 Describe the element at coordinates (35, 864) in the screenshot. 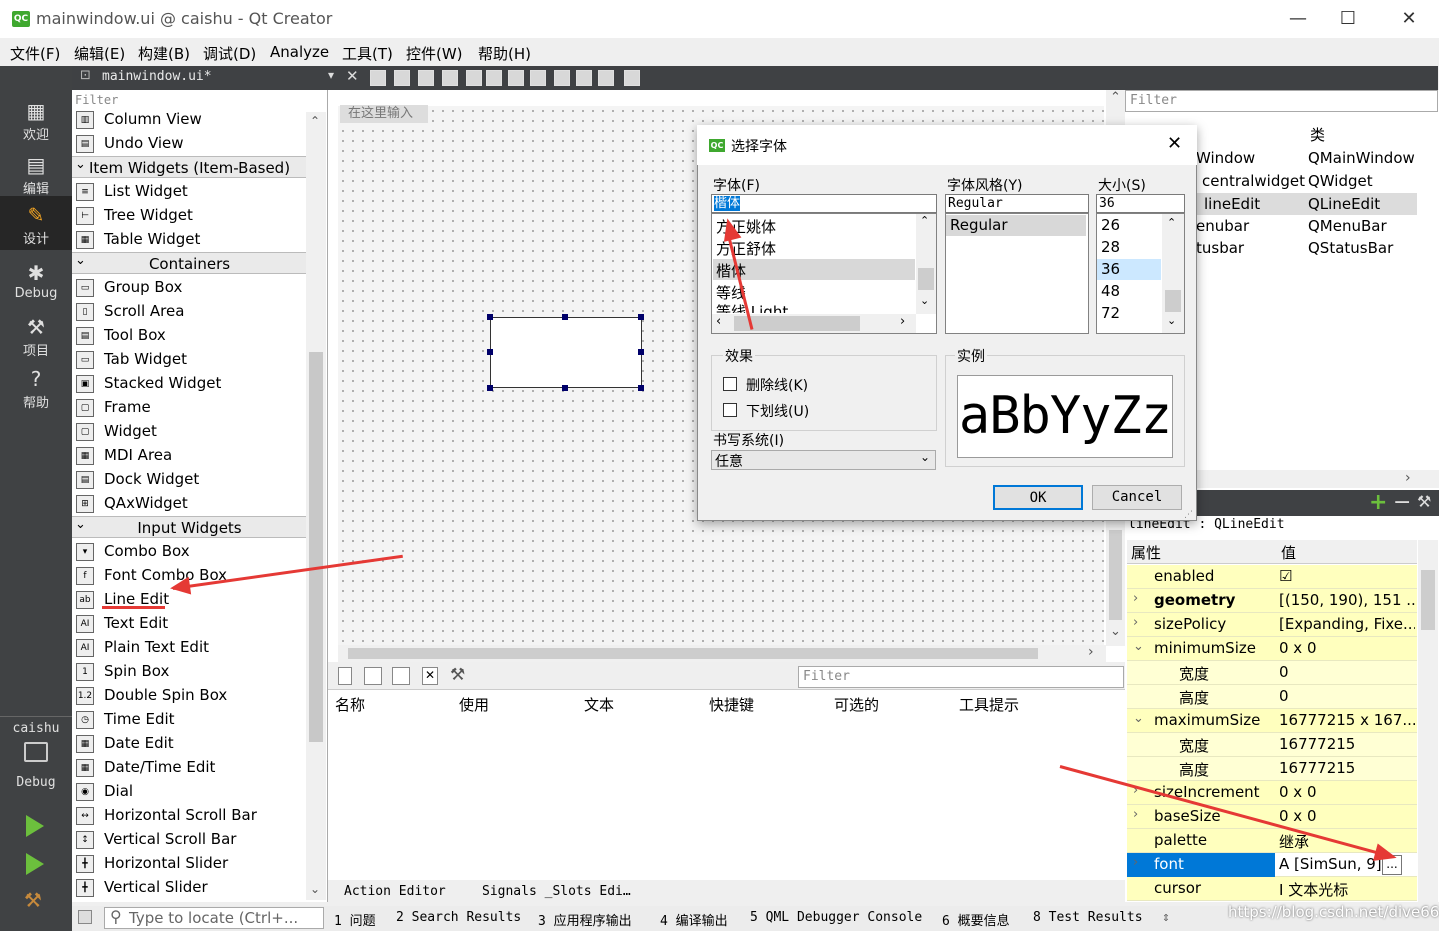

I see `debug-run-icon` at that location.